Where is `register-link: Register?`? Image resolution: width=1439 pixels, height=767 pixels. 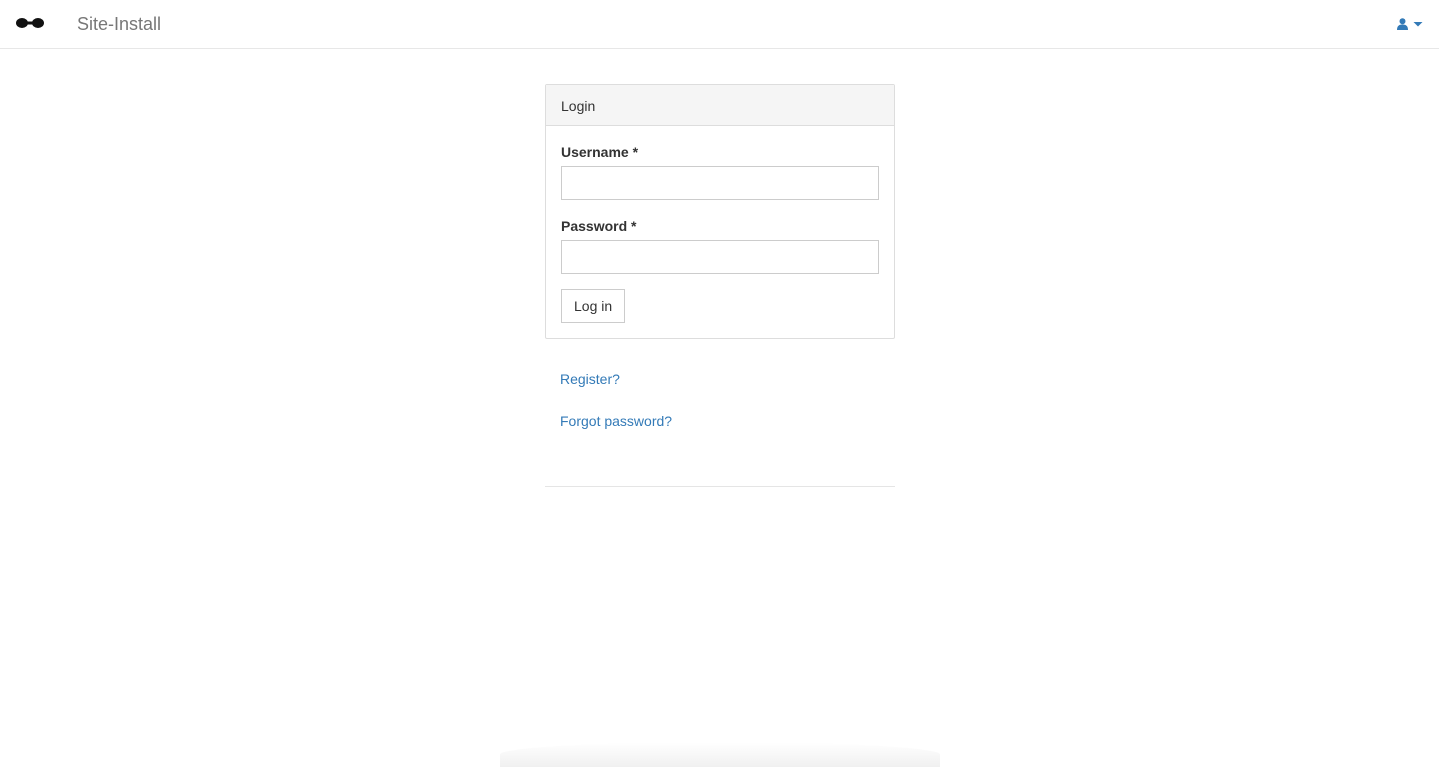
register-link: Register? is located at coordinates (590, 379).